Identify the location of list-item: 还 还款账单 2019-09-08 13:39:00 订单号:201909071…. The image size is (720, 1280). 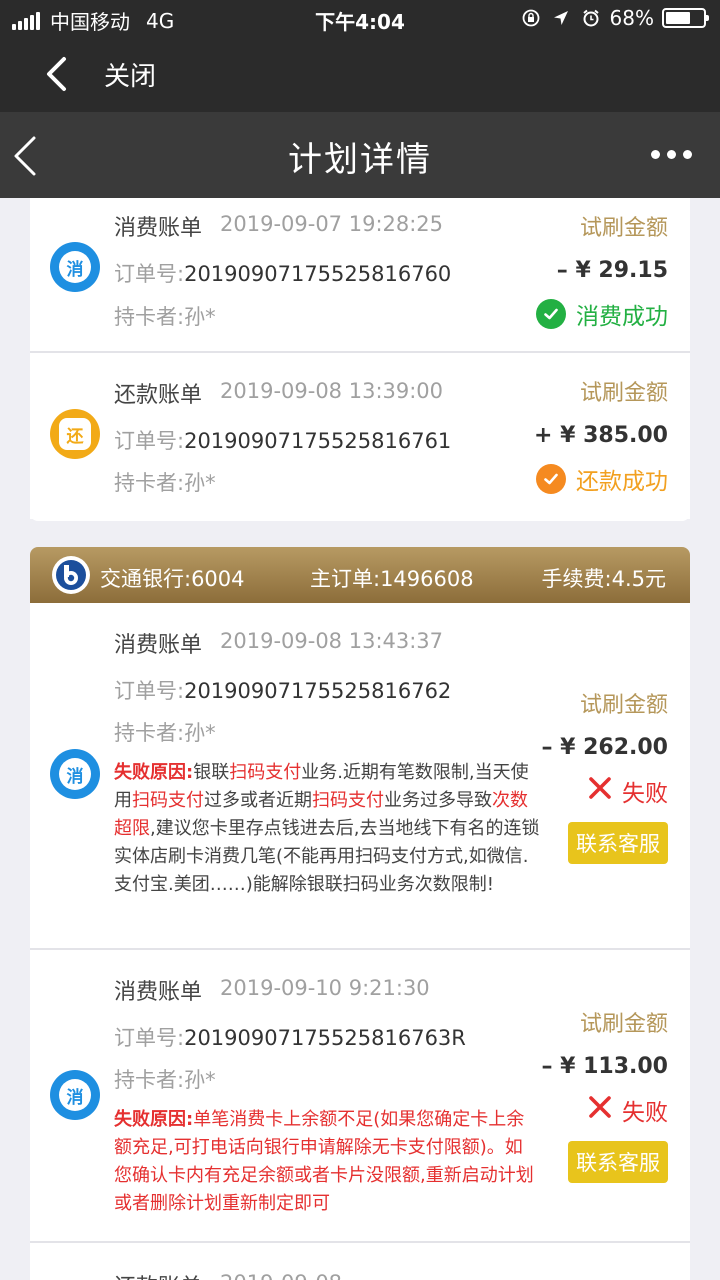
(360, 436).